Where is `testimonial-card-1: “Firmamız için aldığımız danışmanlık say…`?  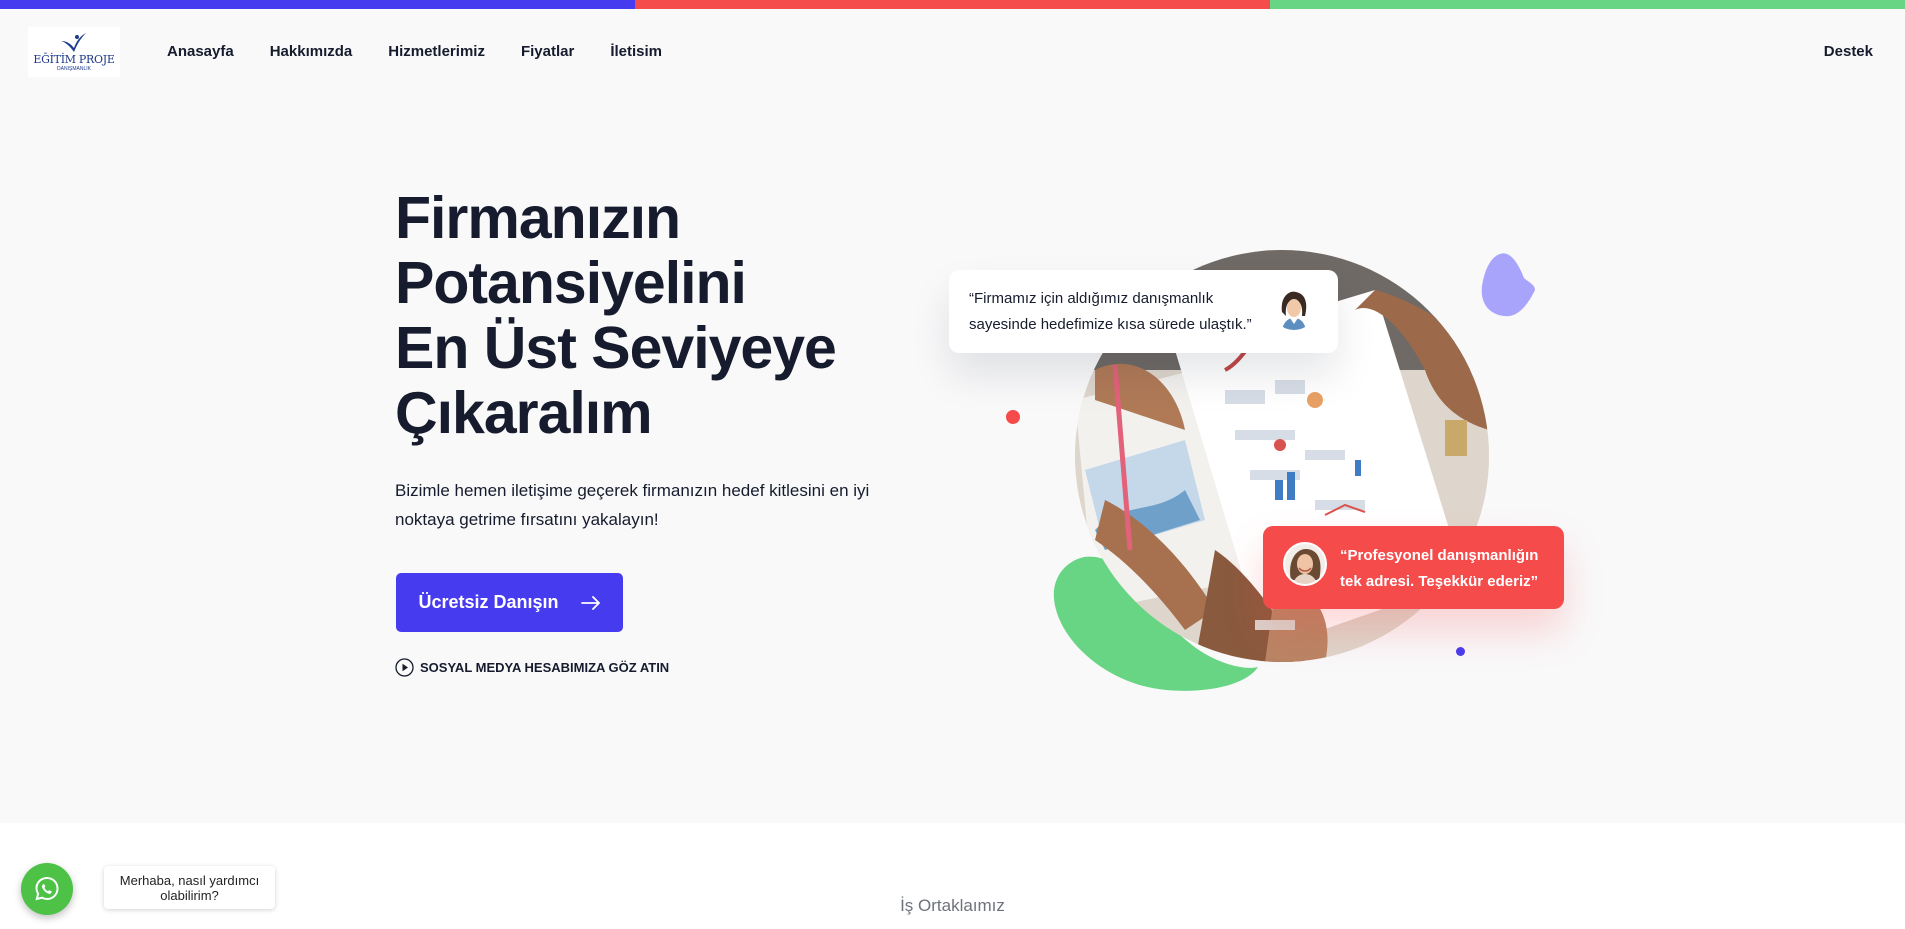 testimonial-card-1: “Firmamız için aldığımız danışmanlık say… is located at coordinates (1143, 311).